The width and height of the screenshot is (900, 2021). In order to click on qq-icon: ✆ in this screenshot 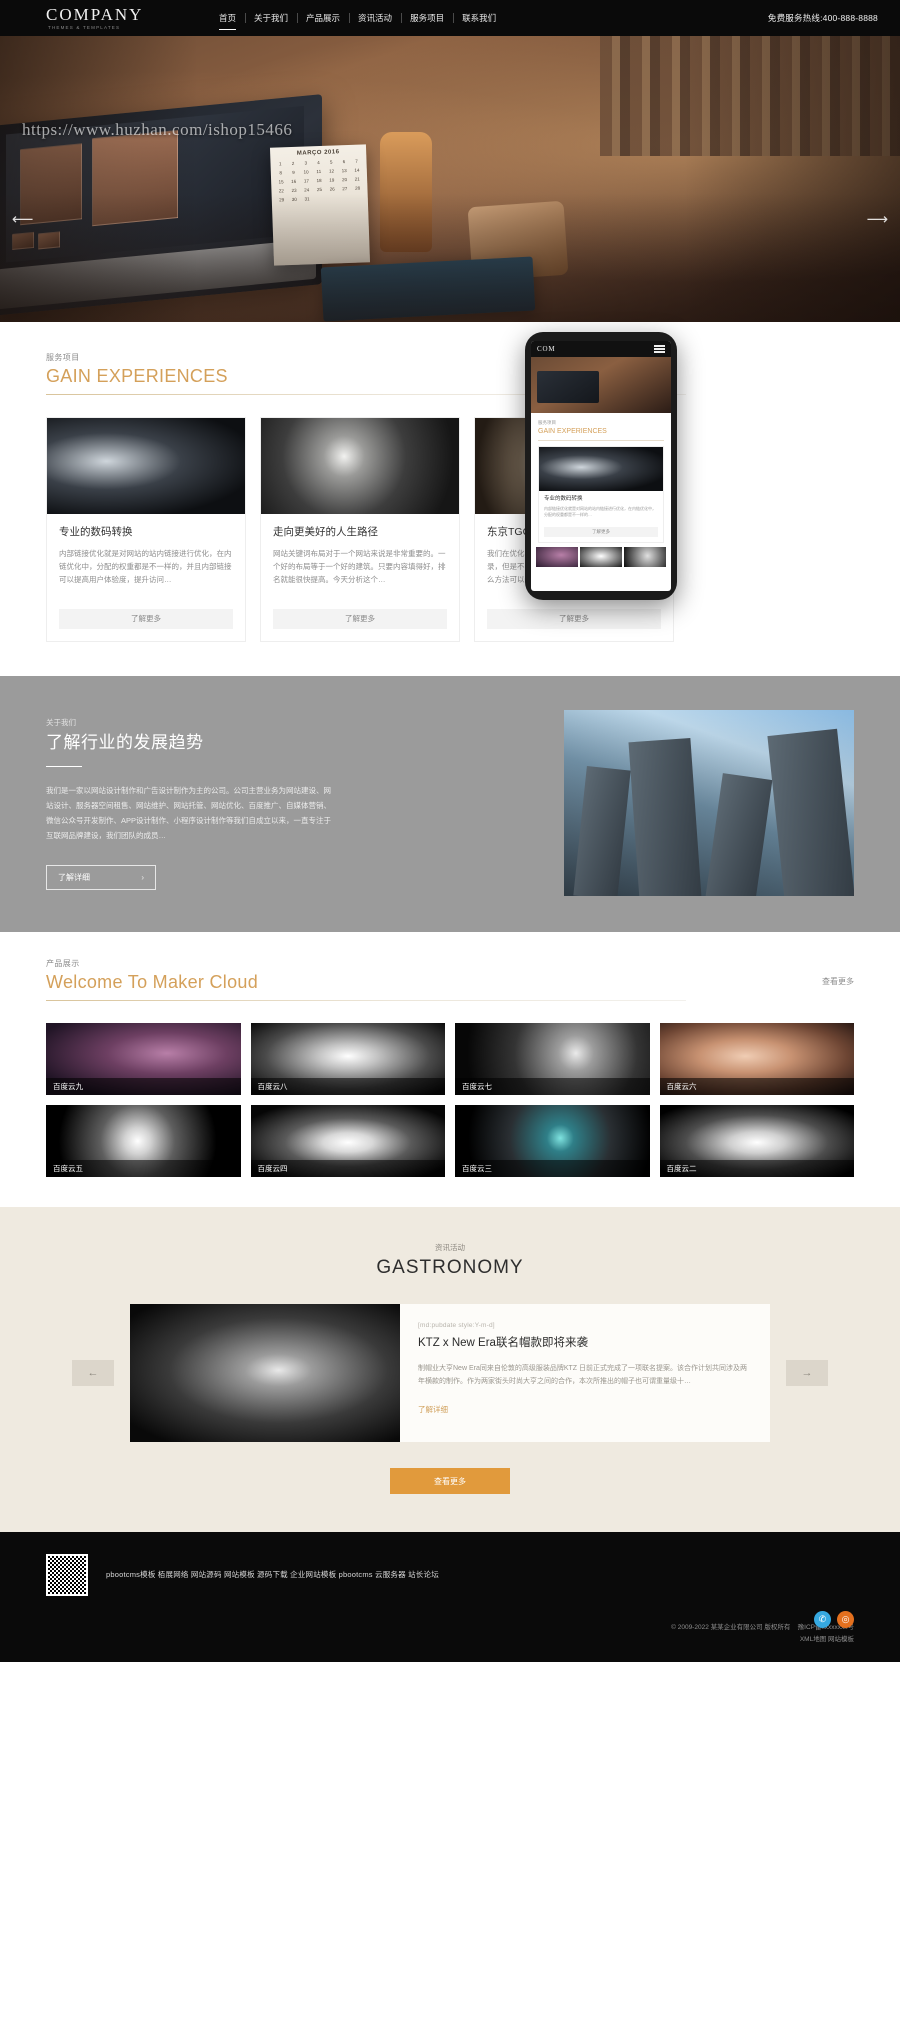, I will do `click(822, 1619)`.